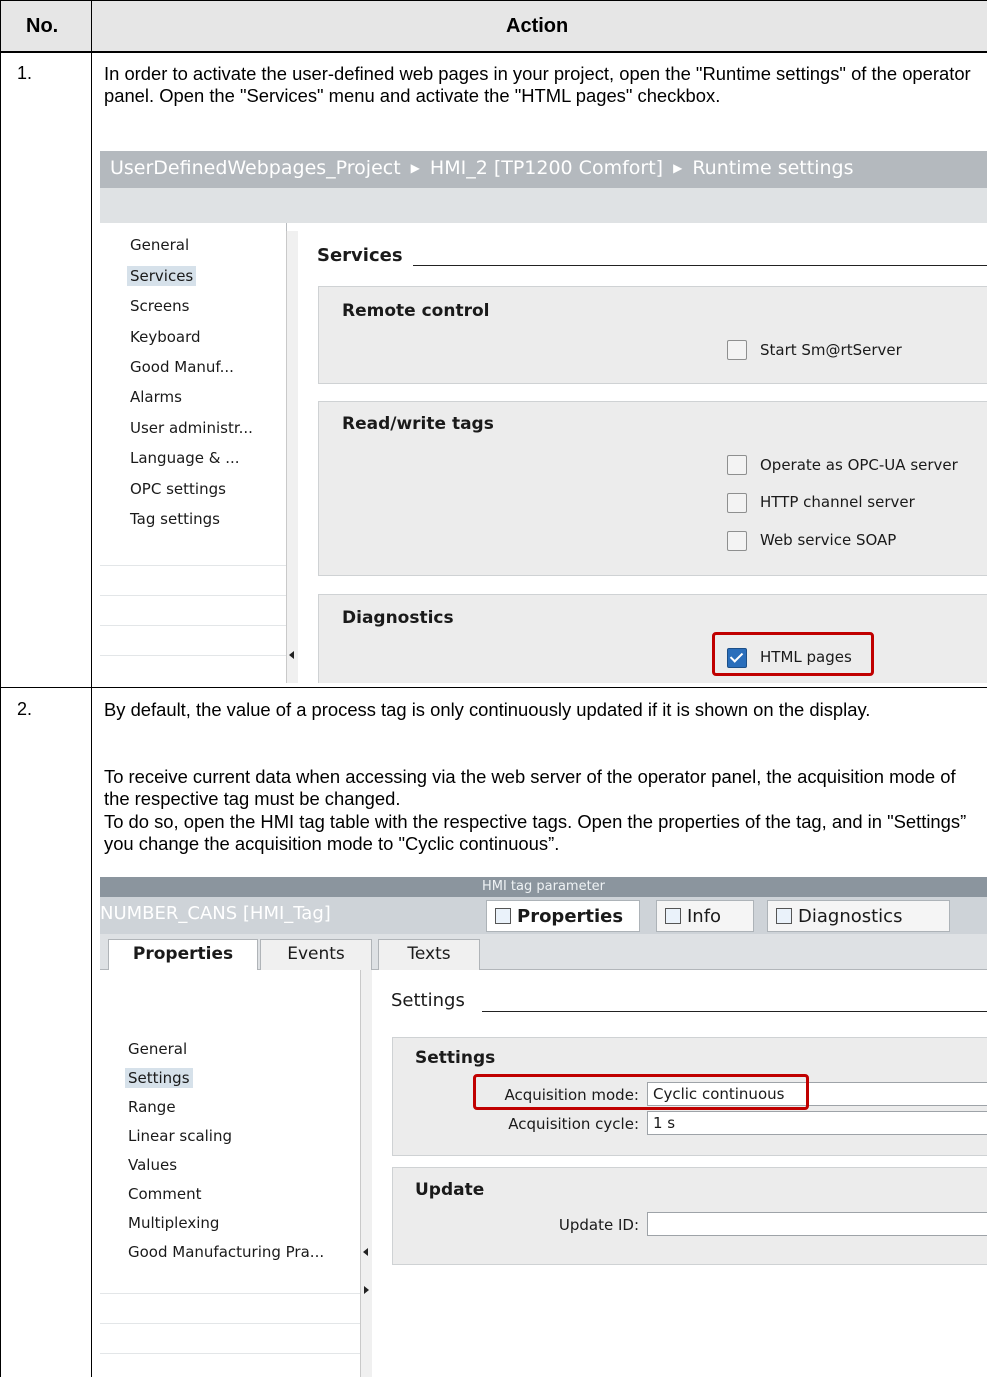  I want to click on diagnostics-icon, so click(784, 916).